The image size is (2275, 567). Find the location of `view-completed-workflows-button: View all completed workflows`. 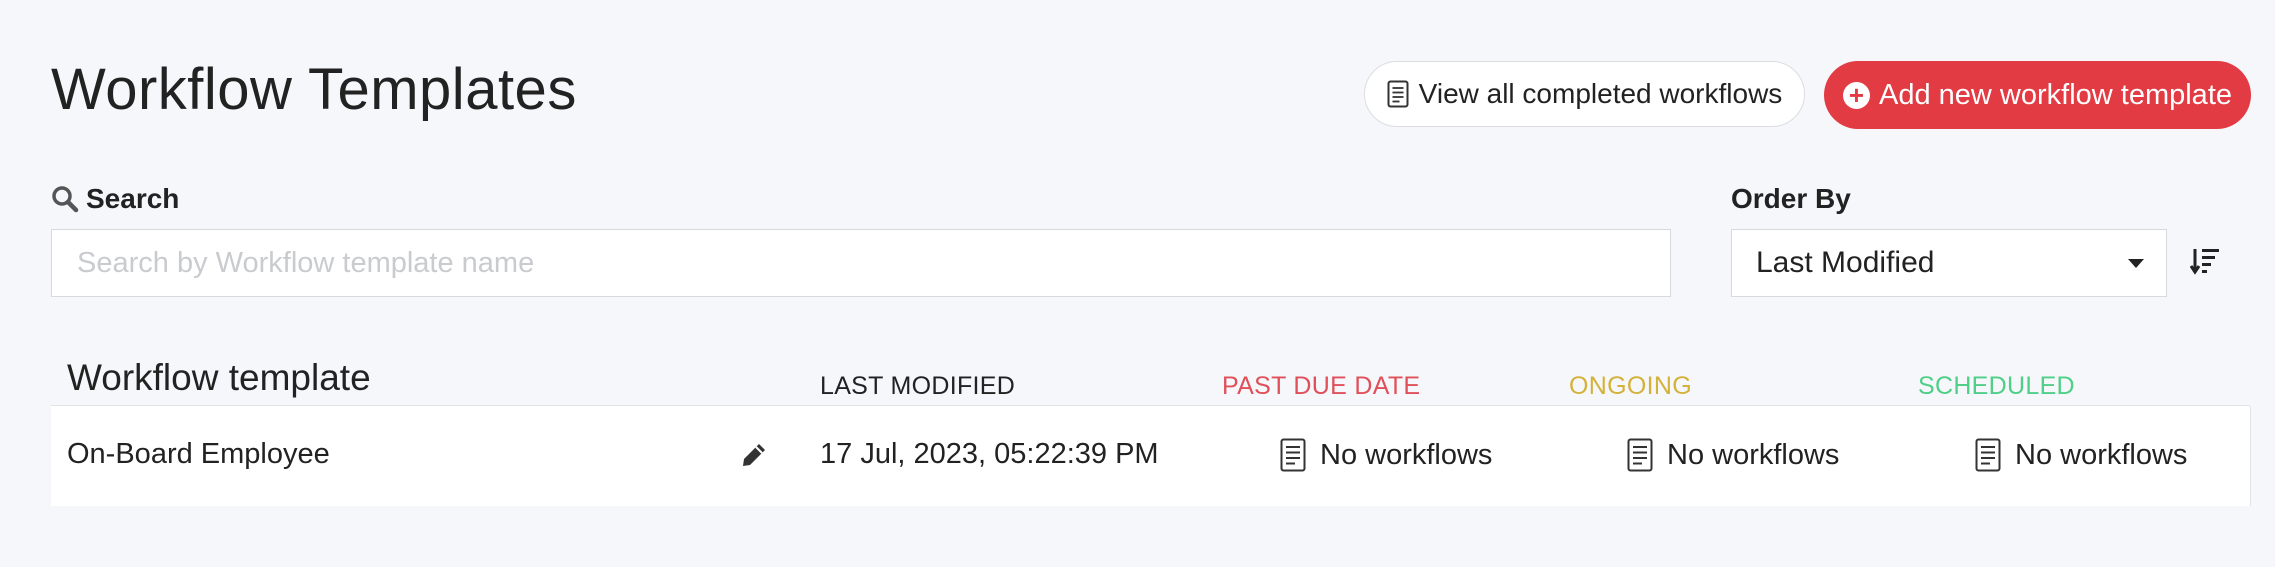

view-completed-workflows-button: View all completed workflows is located at coordinates (1584, 94).